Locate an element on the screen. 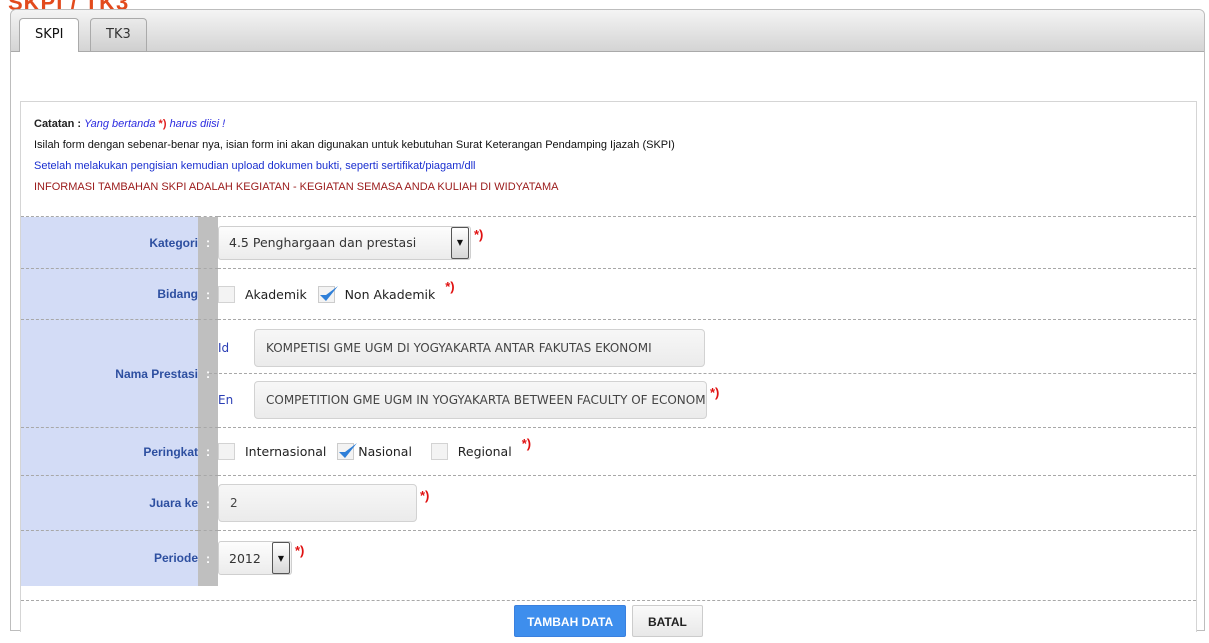  checkbox-label: Akademik is located at coordinates (276, 294).